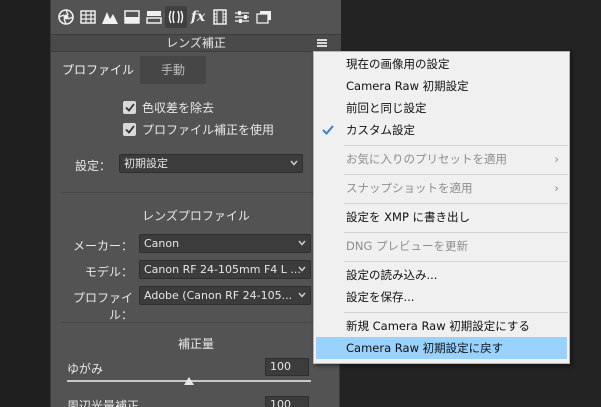 Image resolution: width=601 pixels, height=407 pixels. Describe the element at coordinates (98, 70) in the screenshot. I see `tab-profile: プロファイル` at that location.